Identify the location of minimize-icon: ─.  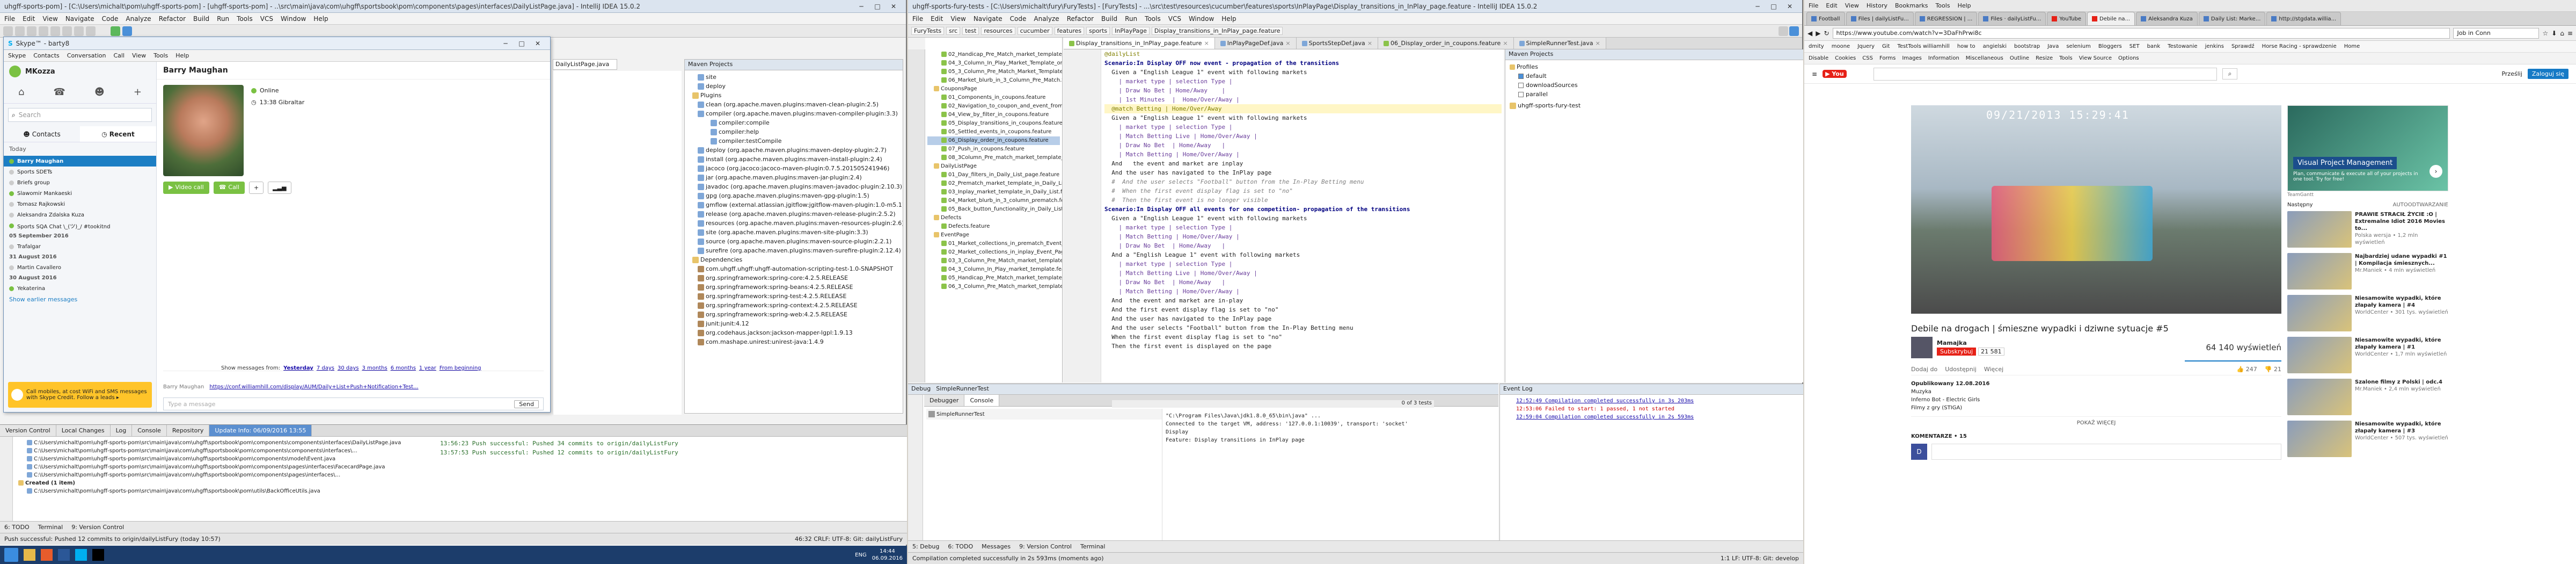
(1758, 6).